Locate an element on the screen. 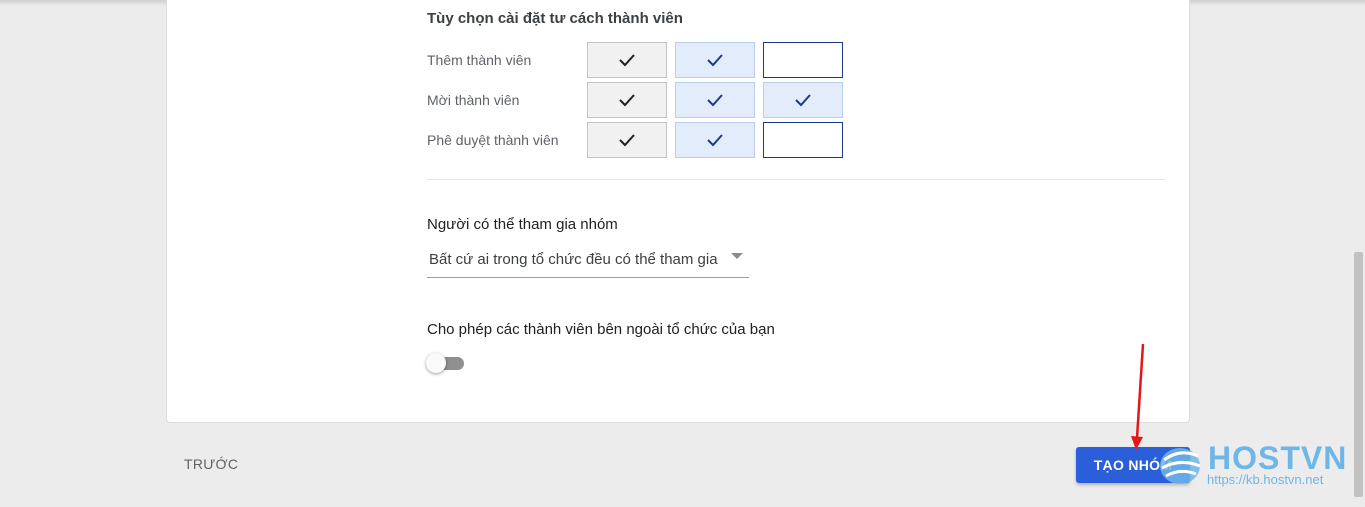 This screenshot has width=1365, height=507. red-arrow-annotation is located at coordinates (1138, 396).